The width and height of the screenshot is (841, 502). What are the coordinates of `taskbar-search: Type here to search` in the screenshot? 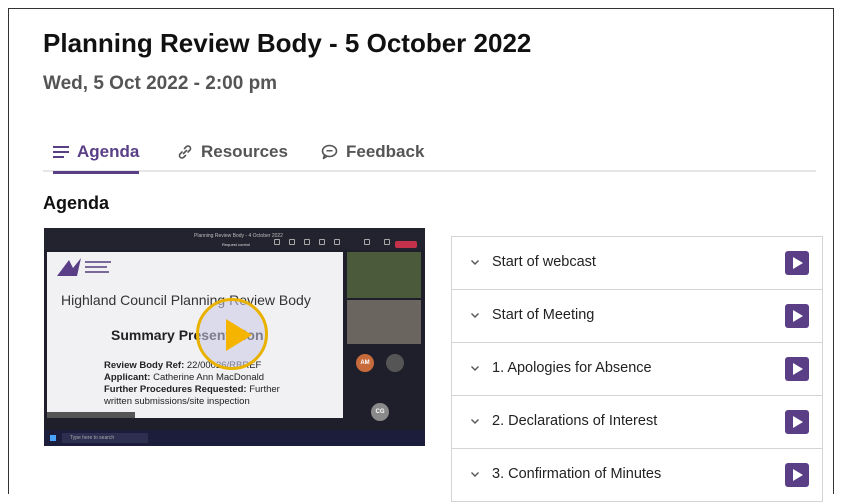 It's located at (105, 438).